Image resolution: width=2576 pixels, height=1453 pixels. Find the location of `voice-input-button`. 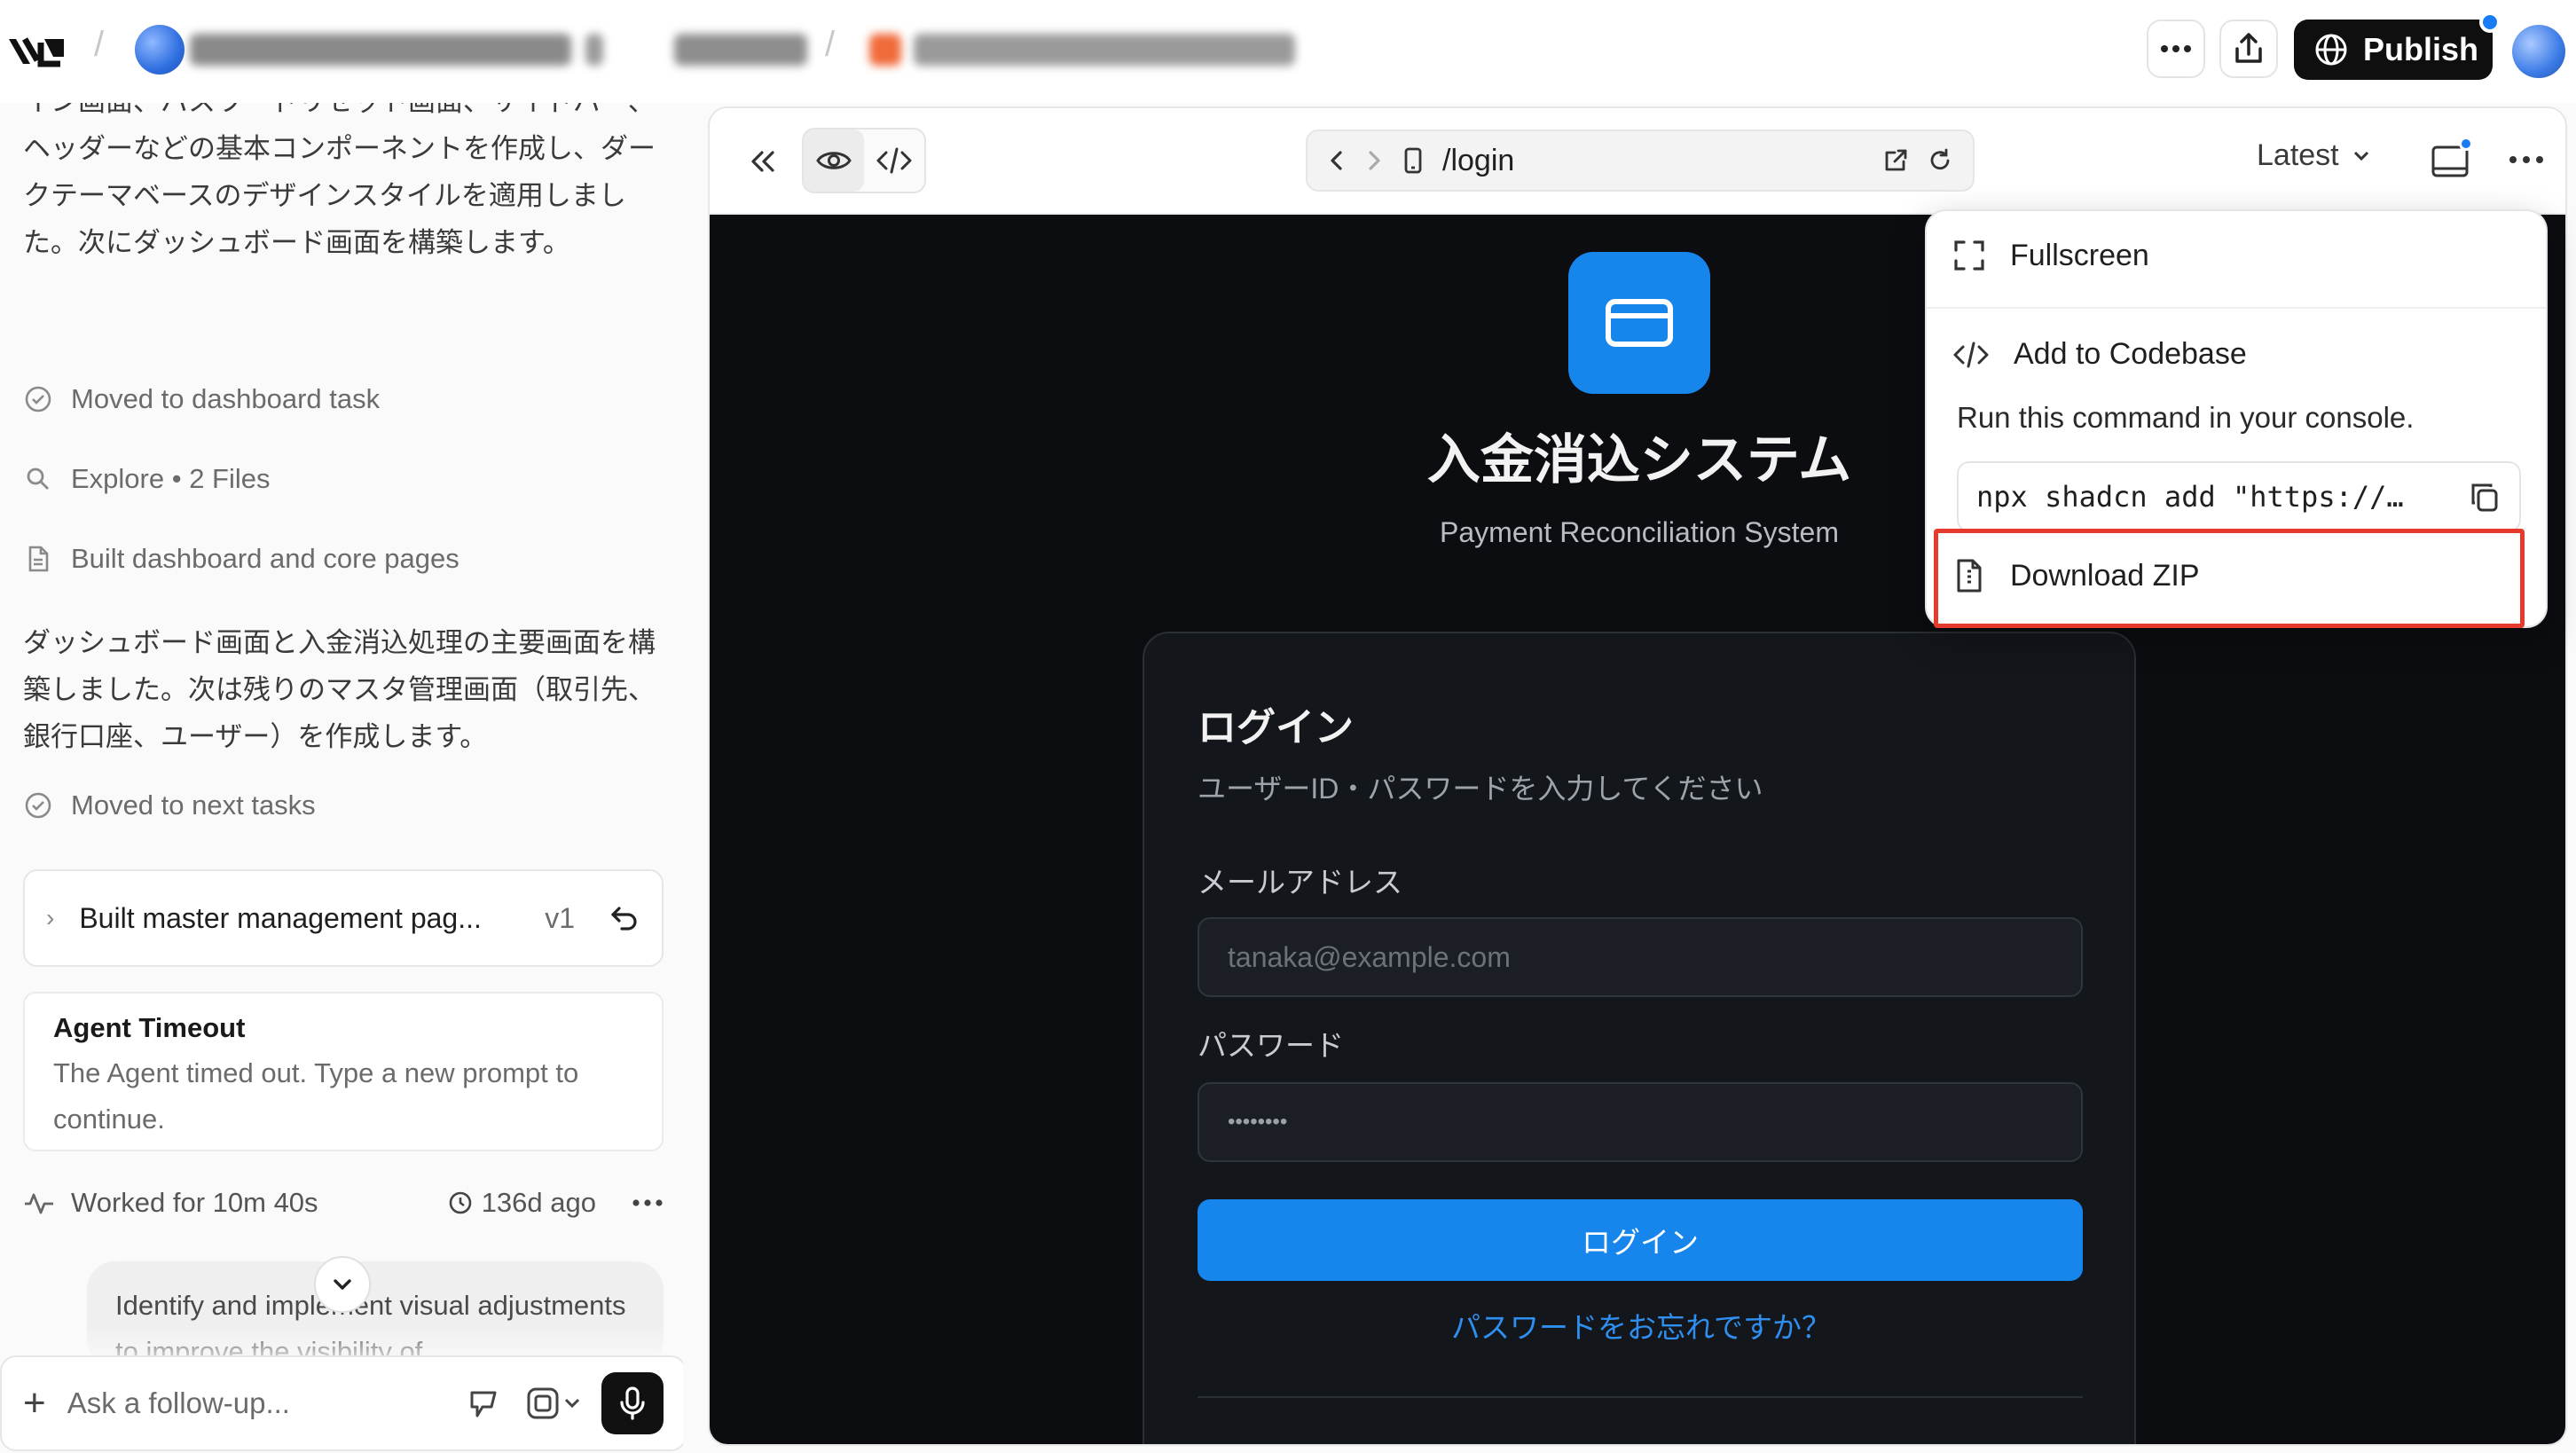

voice-input-button is located at coordinates (632, 1403).